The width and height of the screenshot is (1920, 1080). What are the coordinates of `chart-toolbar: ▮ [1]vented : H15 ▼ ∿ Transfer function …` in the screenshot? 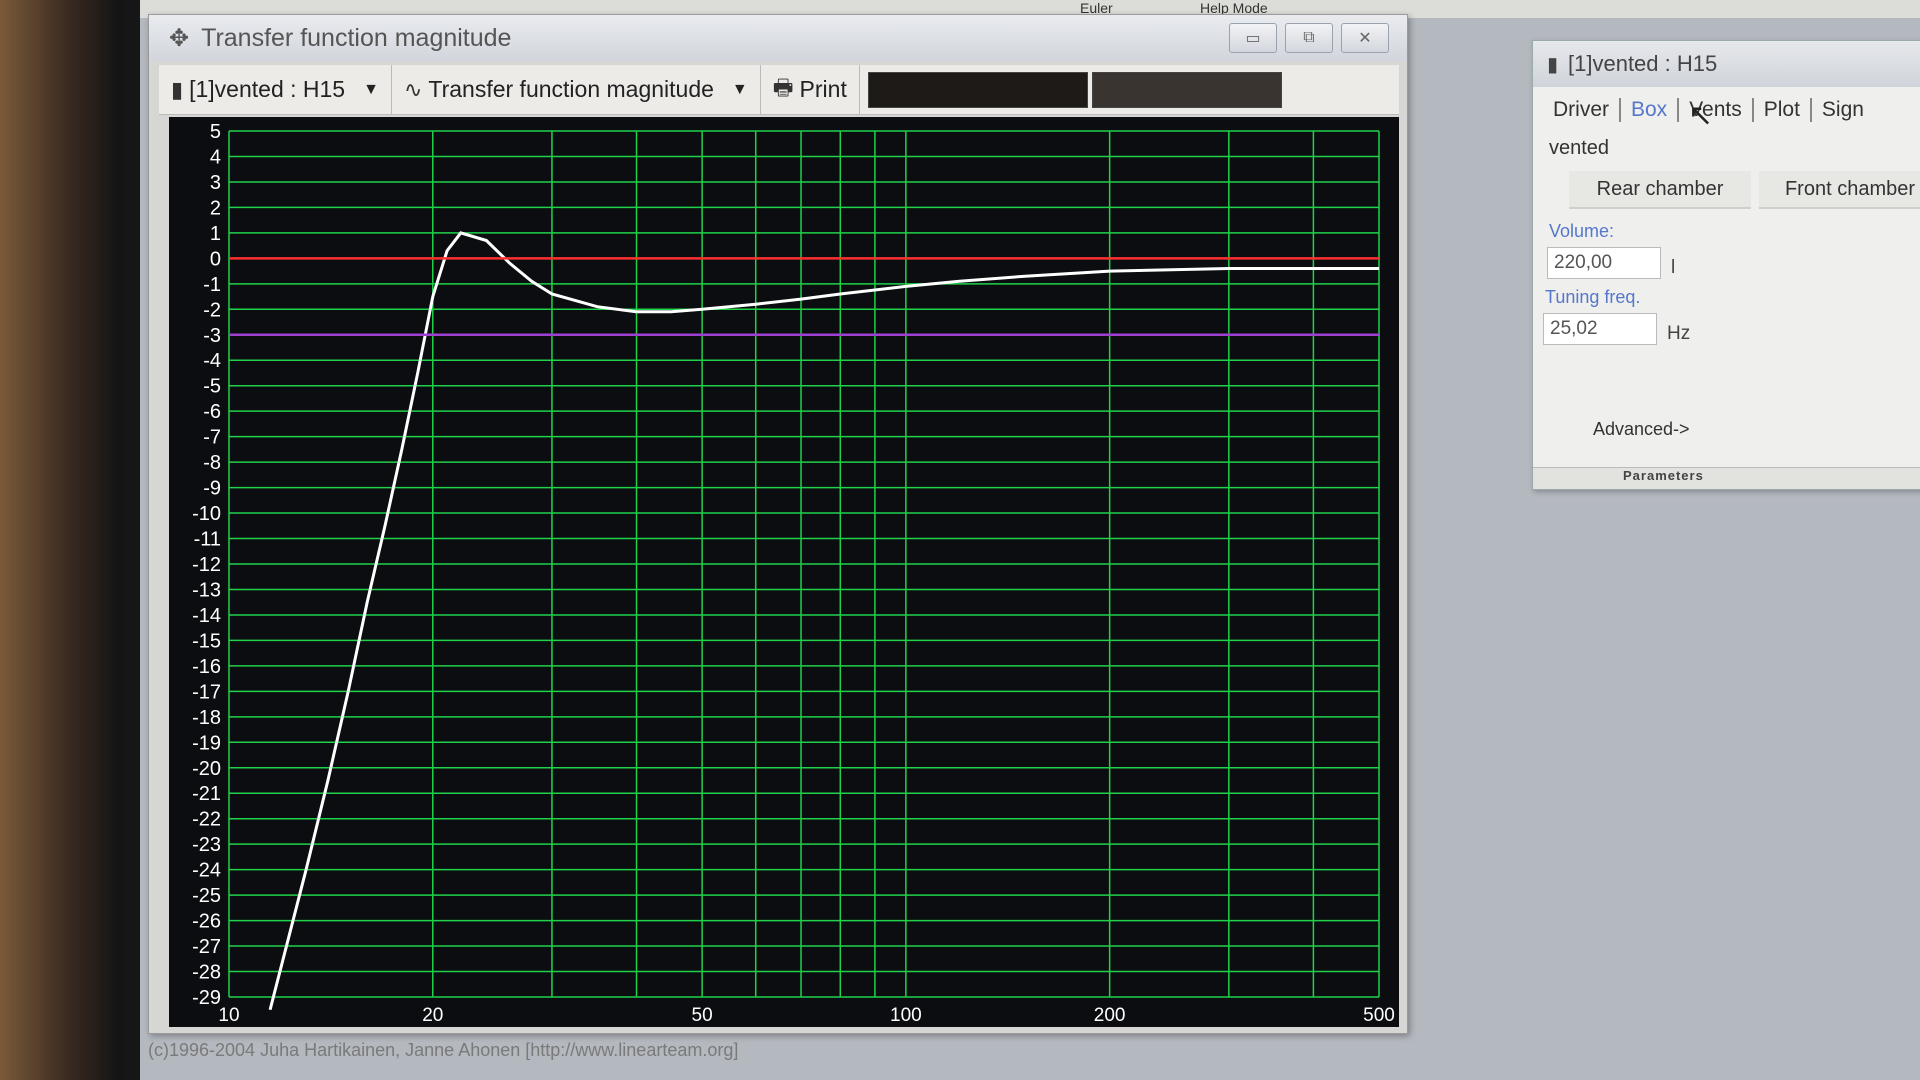 It's located at (779, 90).